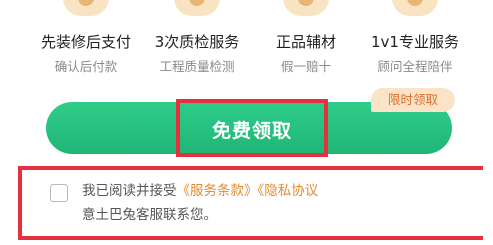 The height and width of the screenshot is (245, 493). I want to click on feature-advisor: 1v1专业服务 顾问全程陪伴, so click(415, 40).